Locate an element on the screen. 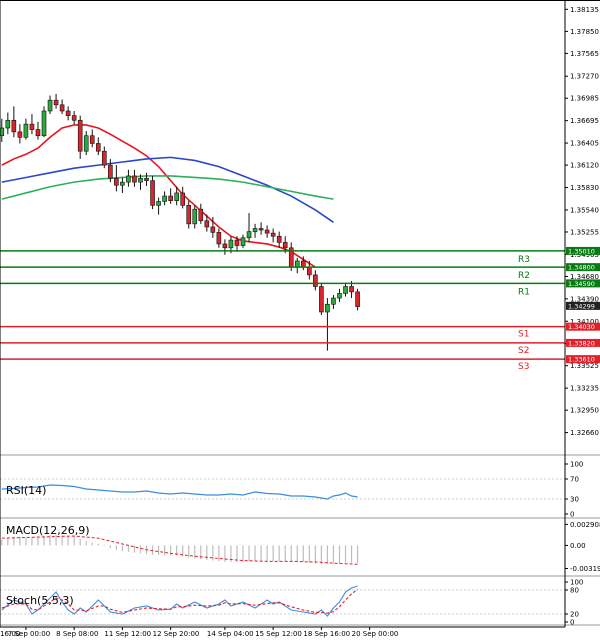 The image size is (600, 644). x-tick-label: 8 Sep 08:00 is located at coordinates (77, 634).